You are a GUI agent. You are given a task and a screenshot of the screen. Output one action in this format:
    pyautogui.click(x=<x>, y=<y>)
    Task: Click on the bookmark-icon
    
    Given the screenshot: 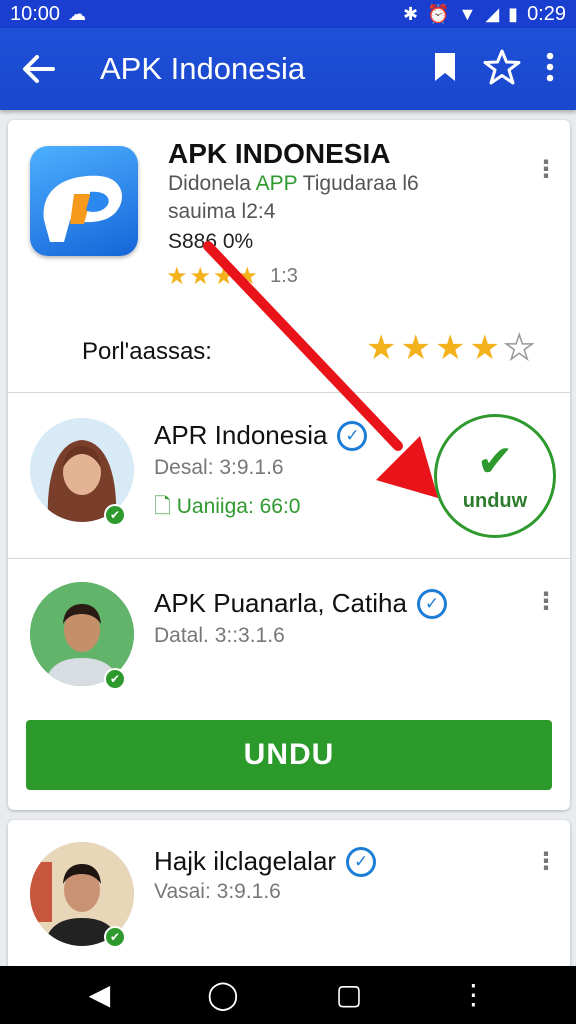 What is the action you would take?
    pyautogui.click(x=445, y=69)
    